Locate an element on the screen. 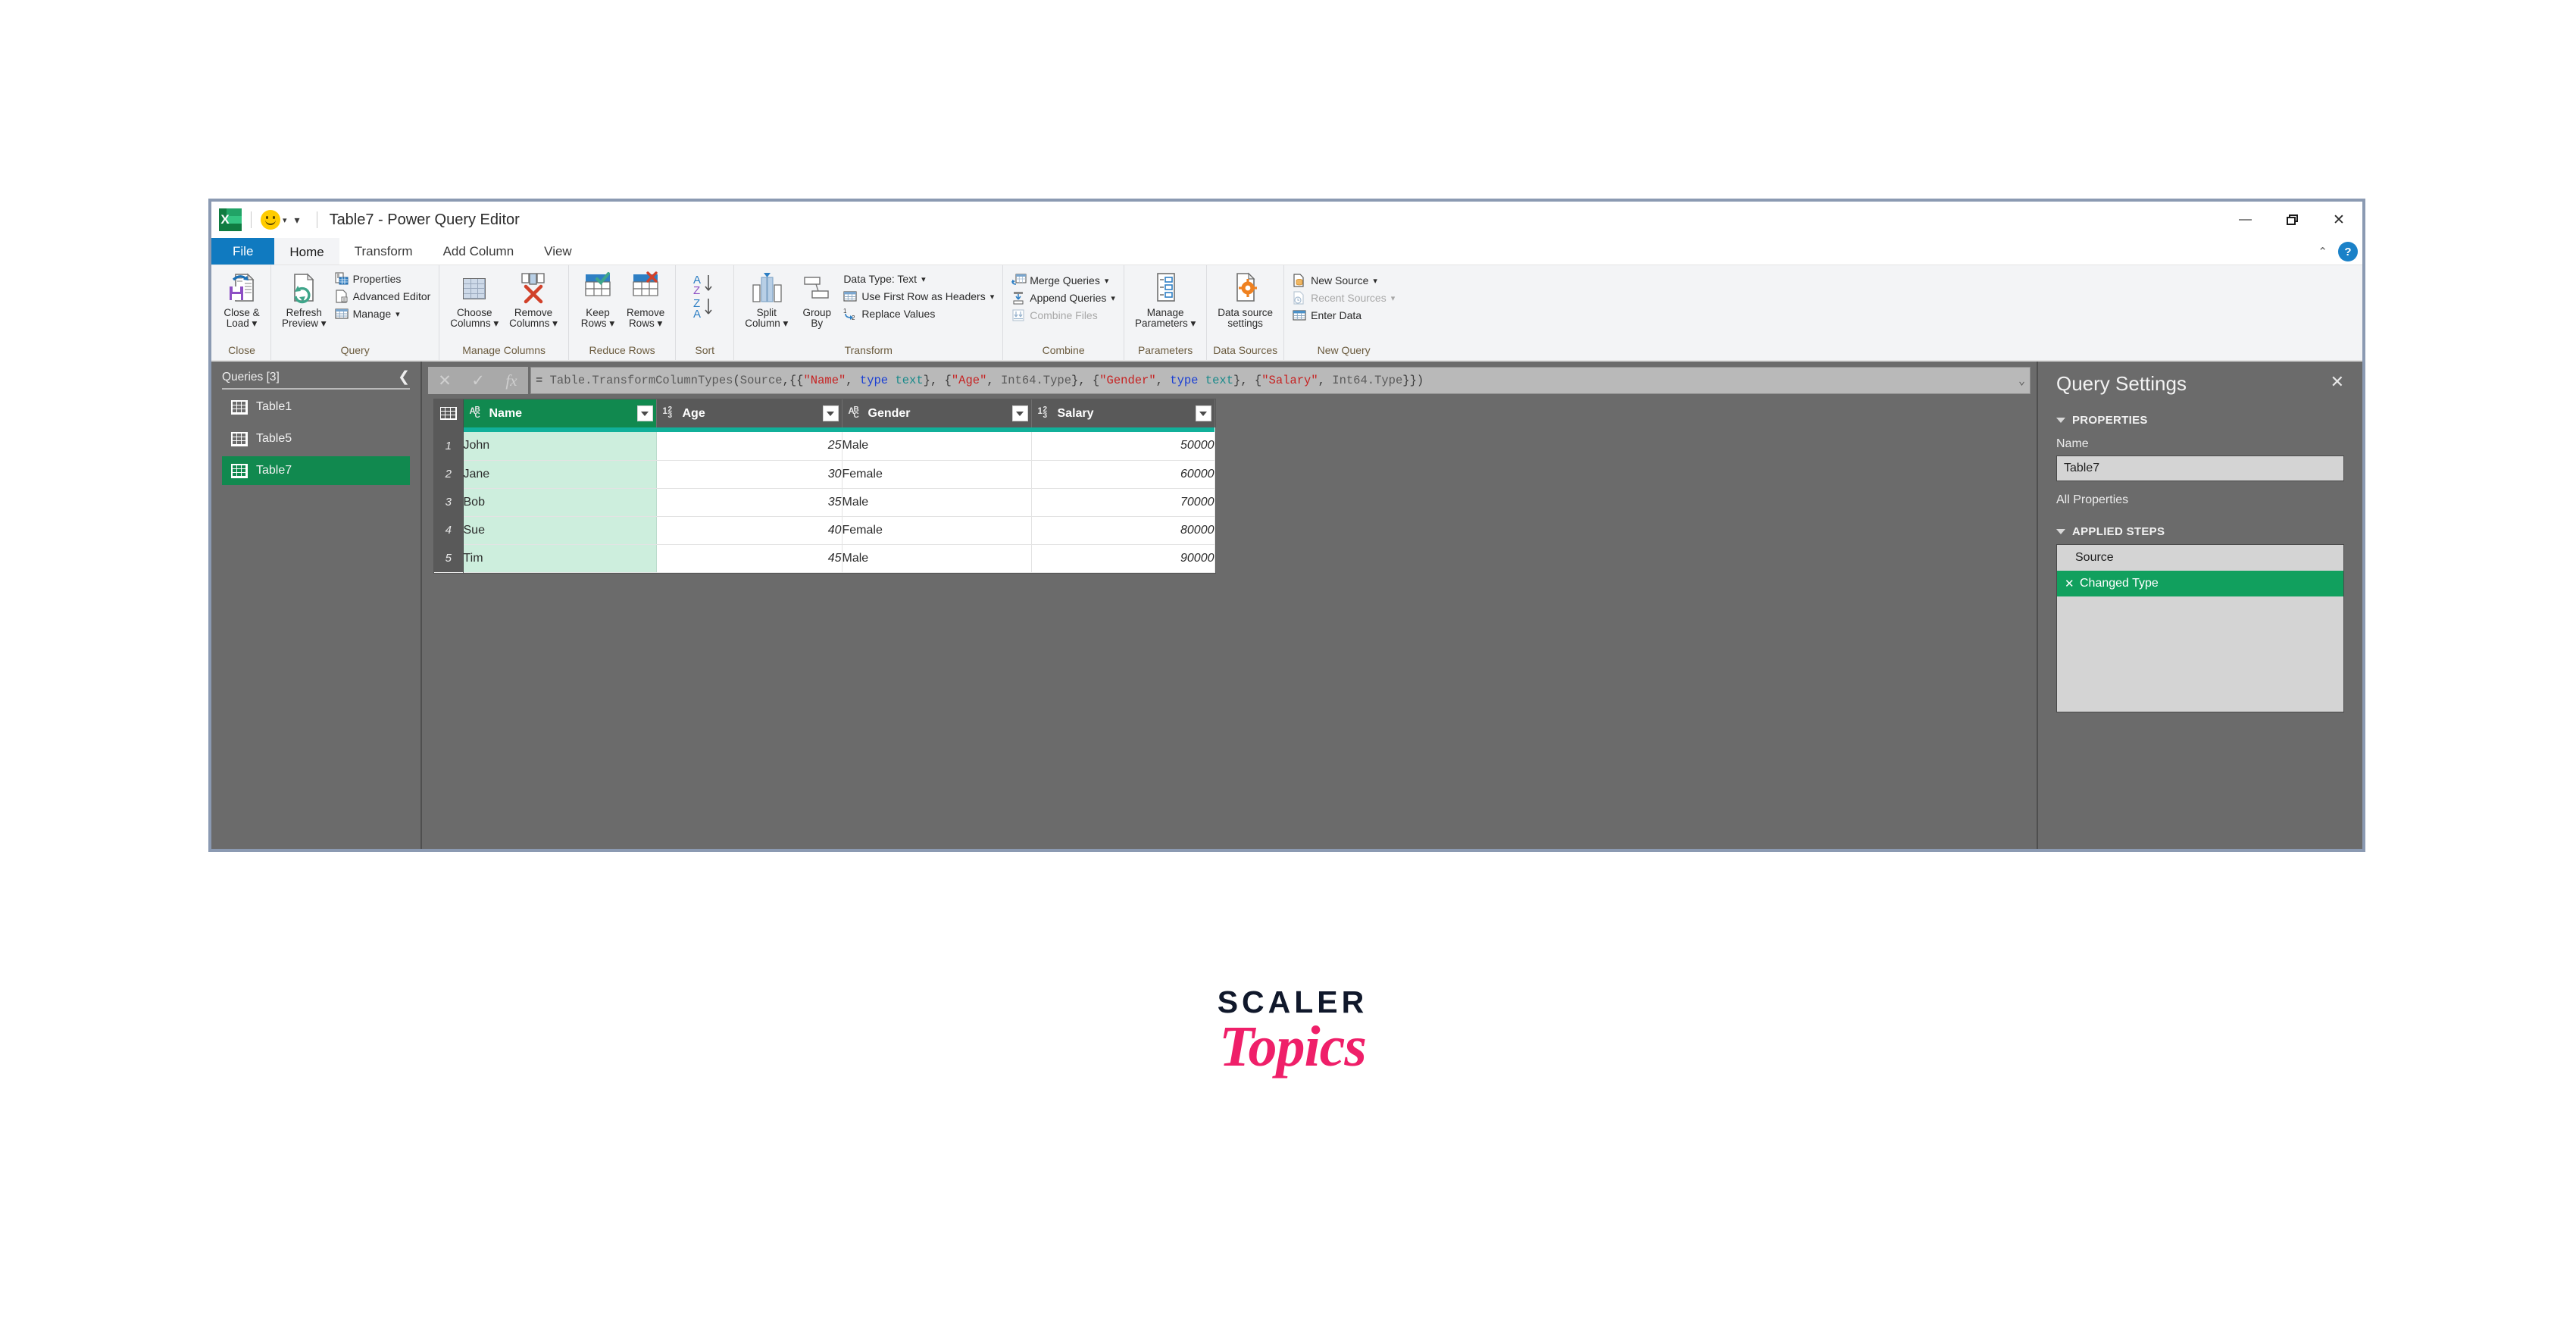  append-queries-button: Append Queries ▾ is located at coordinates (1063, 297).